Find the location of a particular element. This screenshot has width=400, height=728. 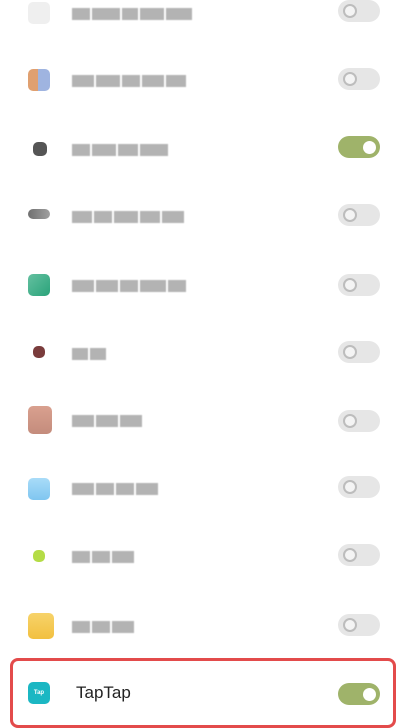

taptap-app-icon: Tap is located at coordinates (39, 693).